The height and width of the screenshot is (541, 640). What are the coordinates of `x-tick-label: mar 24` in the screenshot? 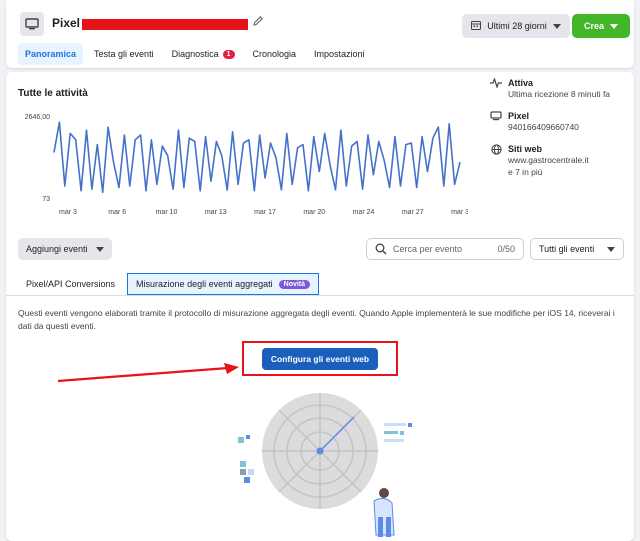 It's located at (364, 212).